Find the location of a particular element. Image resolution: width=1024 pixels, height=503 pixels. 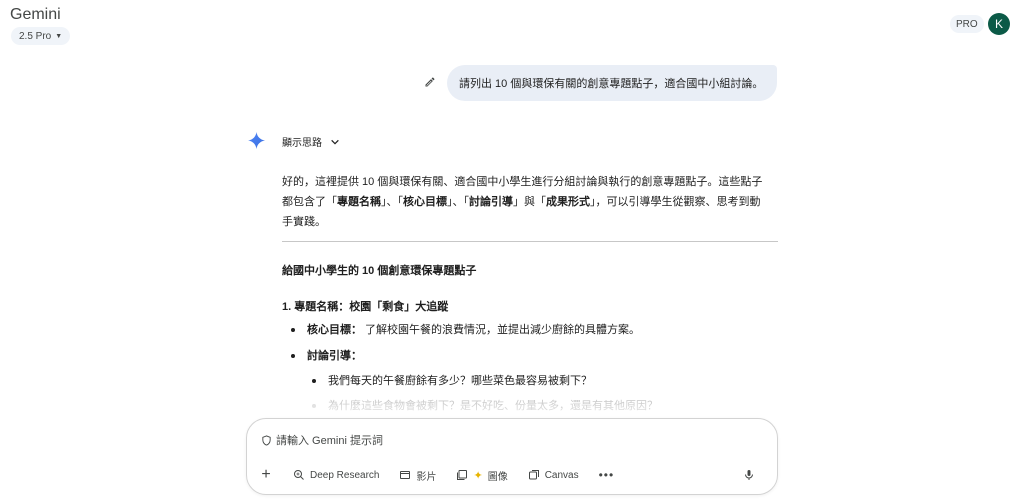

microphone-icon is located at coordinates (749, 475).